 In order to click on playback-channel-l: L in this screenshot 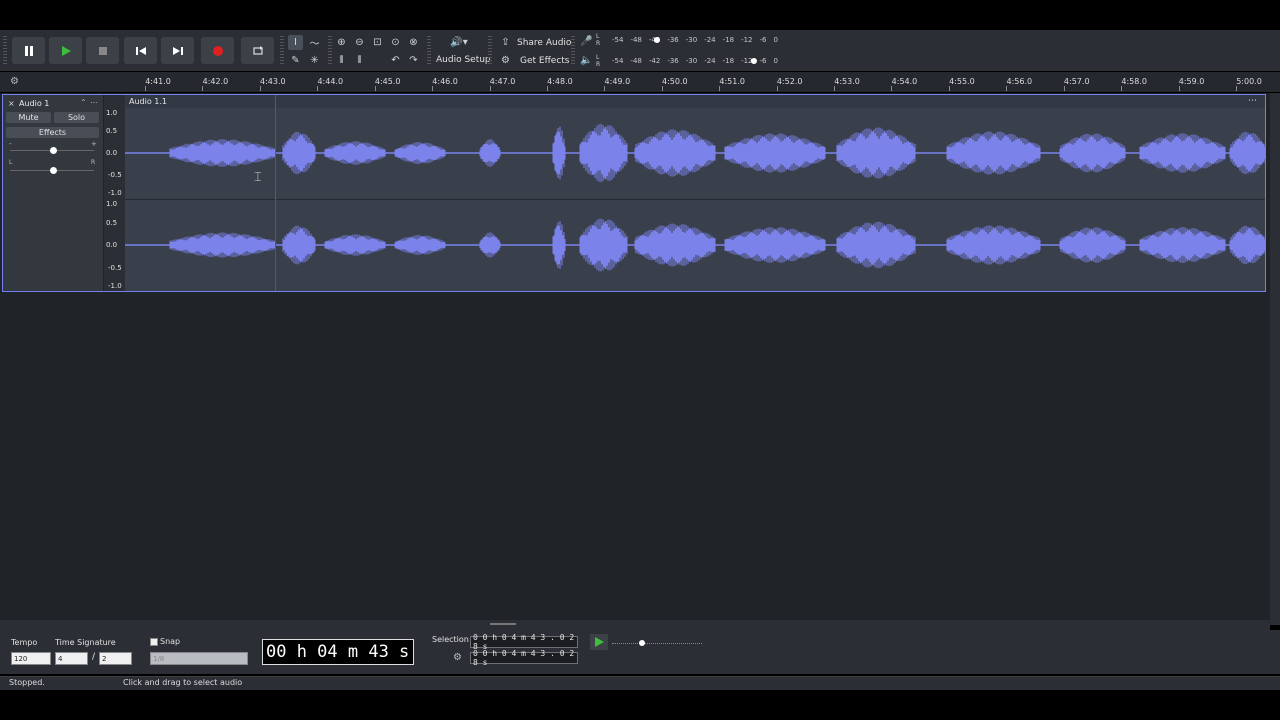, I will do `click(598, 57)`.